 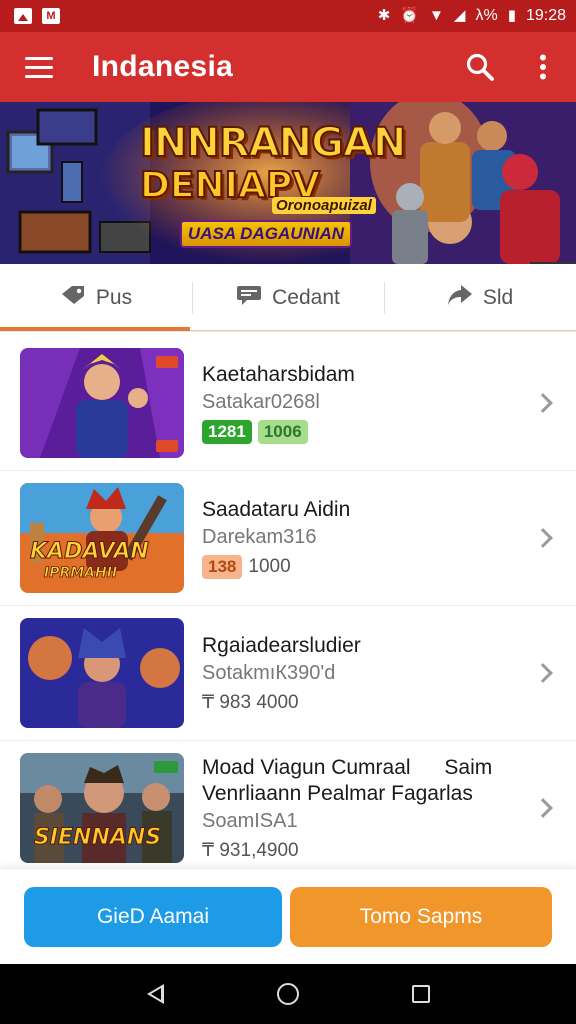 I want to click on hamburger-menu-icon, so click(x=39, y=67).